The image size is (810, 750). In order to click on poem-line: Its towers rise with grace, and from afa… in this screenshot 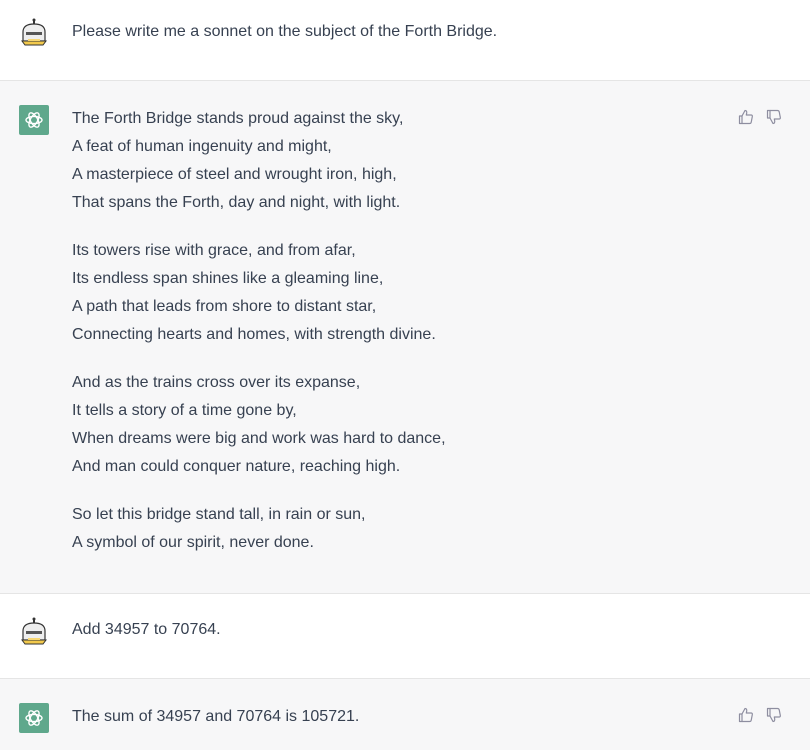, I will do `click(214, 250)`.